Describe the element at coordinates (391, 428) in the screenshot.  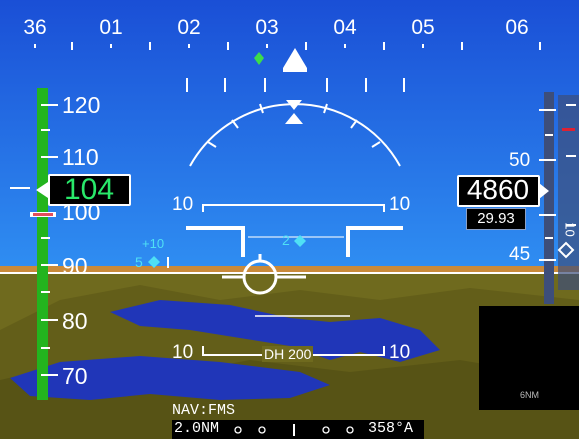
I see `nav-course: 358°A` at that location.